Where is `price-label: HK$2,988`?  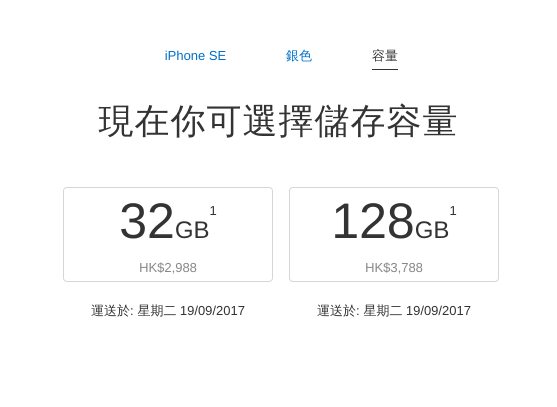
price-label: HK$2,988 is located at coordinates (168, 267).